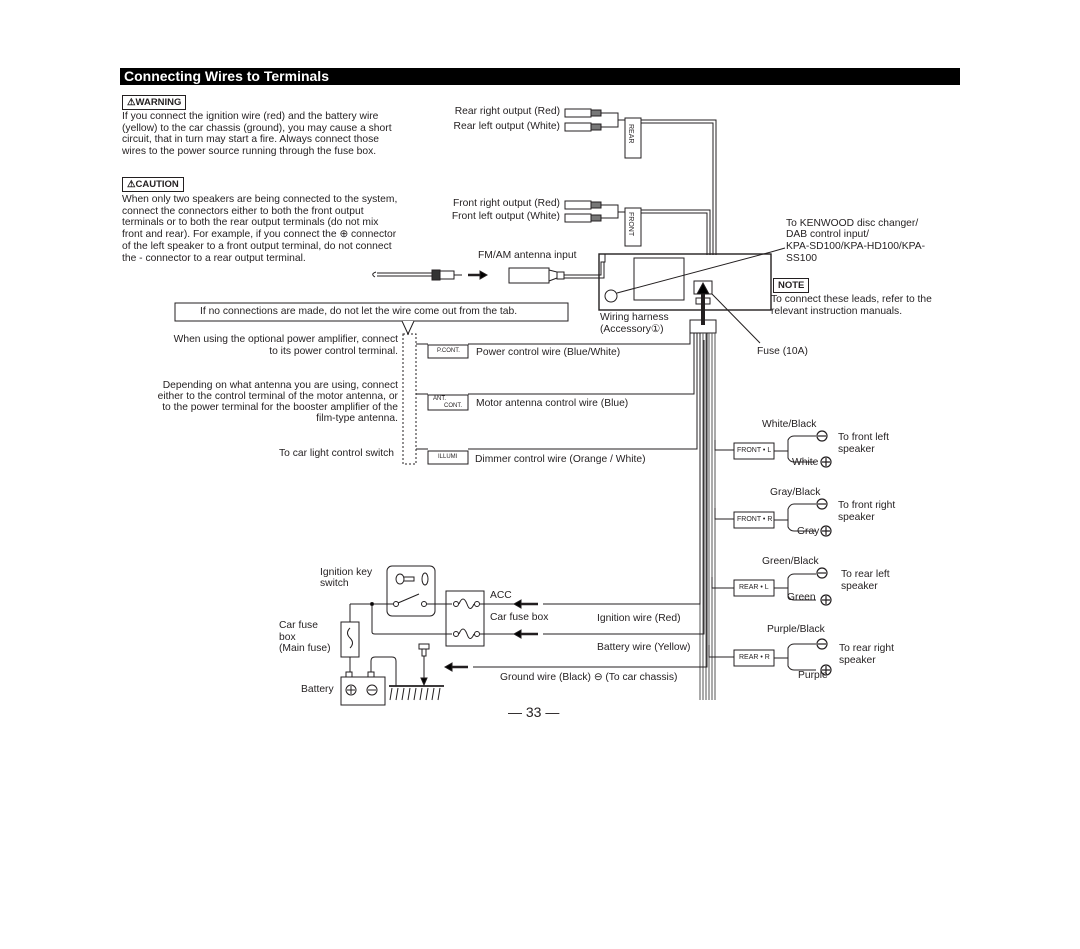 The width and height of the screenshot is (1080, 949). I want to click on front-left-rca-tip, so click(596, 218).